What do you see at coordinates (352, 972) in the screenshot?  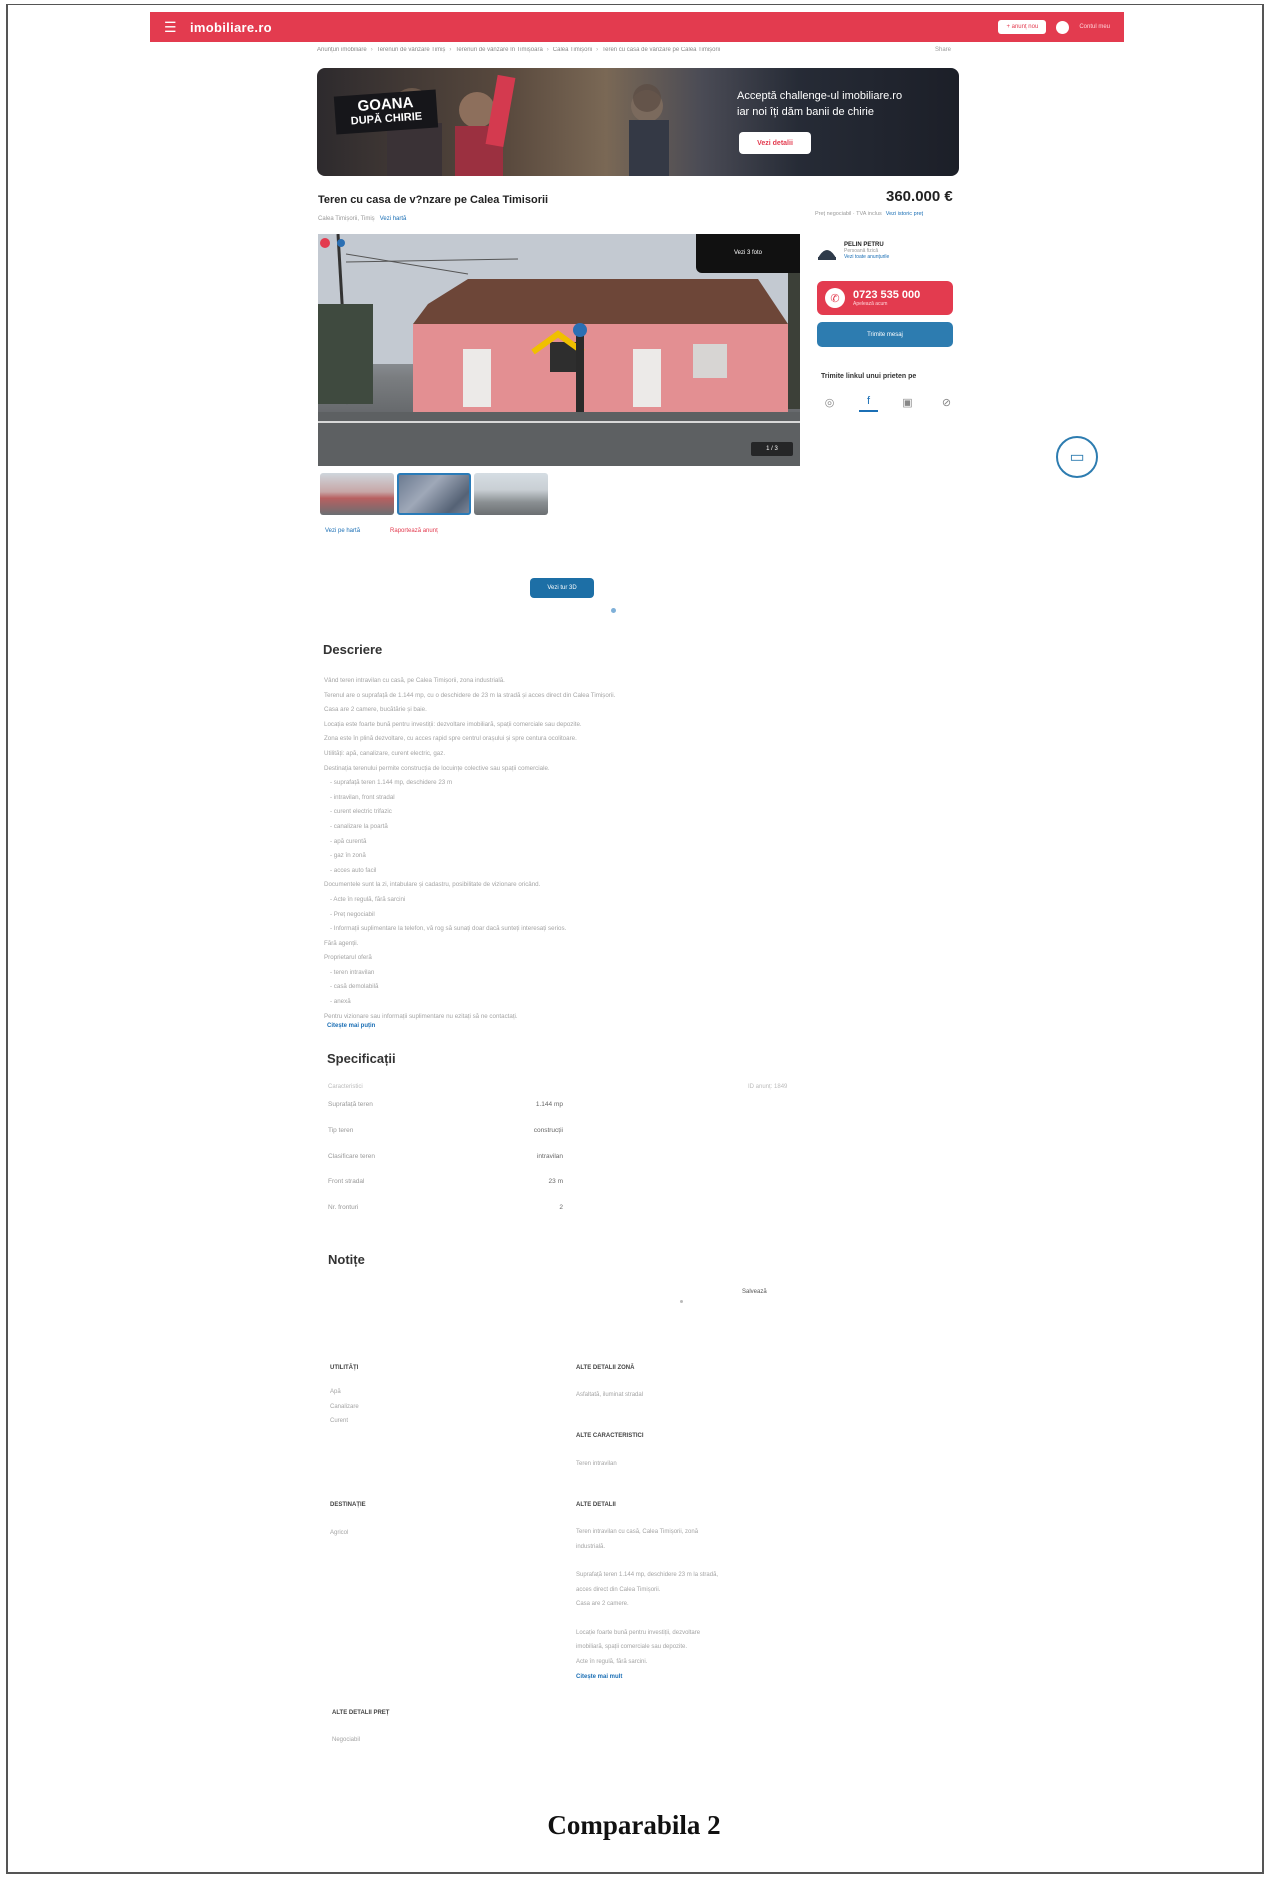 I see `description-line: - teren intravilan` at bounding box center [352, 972].